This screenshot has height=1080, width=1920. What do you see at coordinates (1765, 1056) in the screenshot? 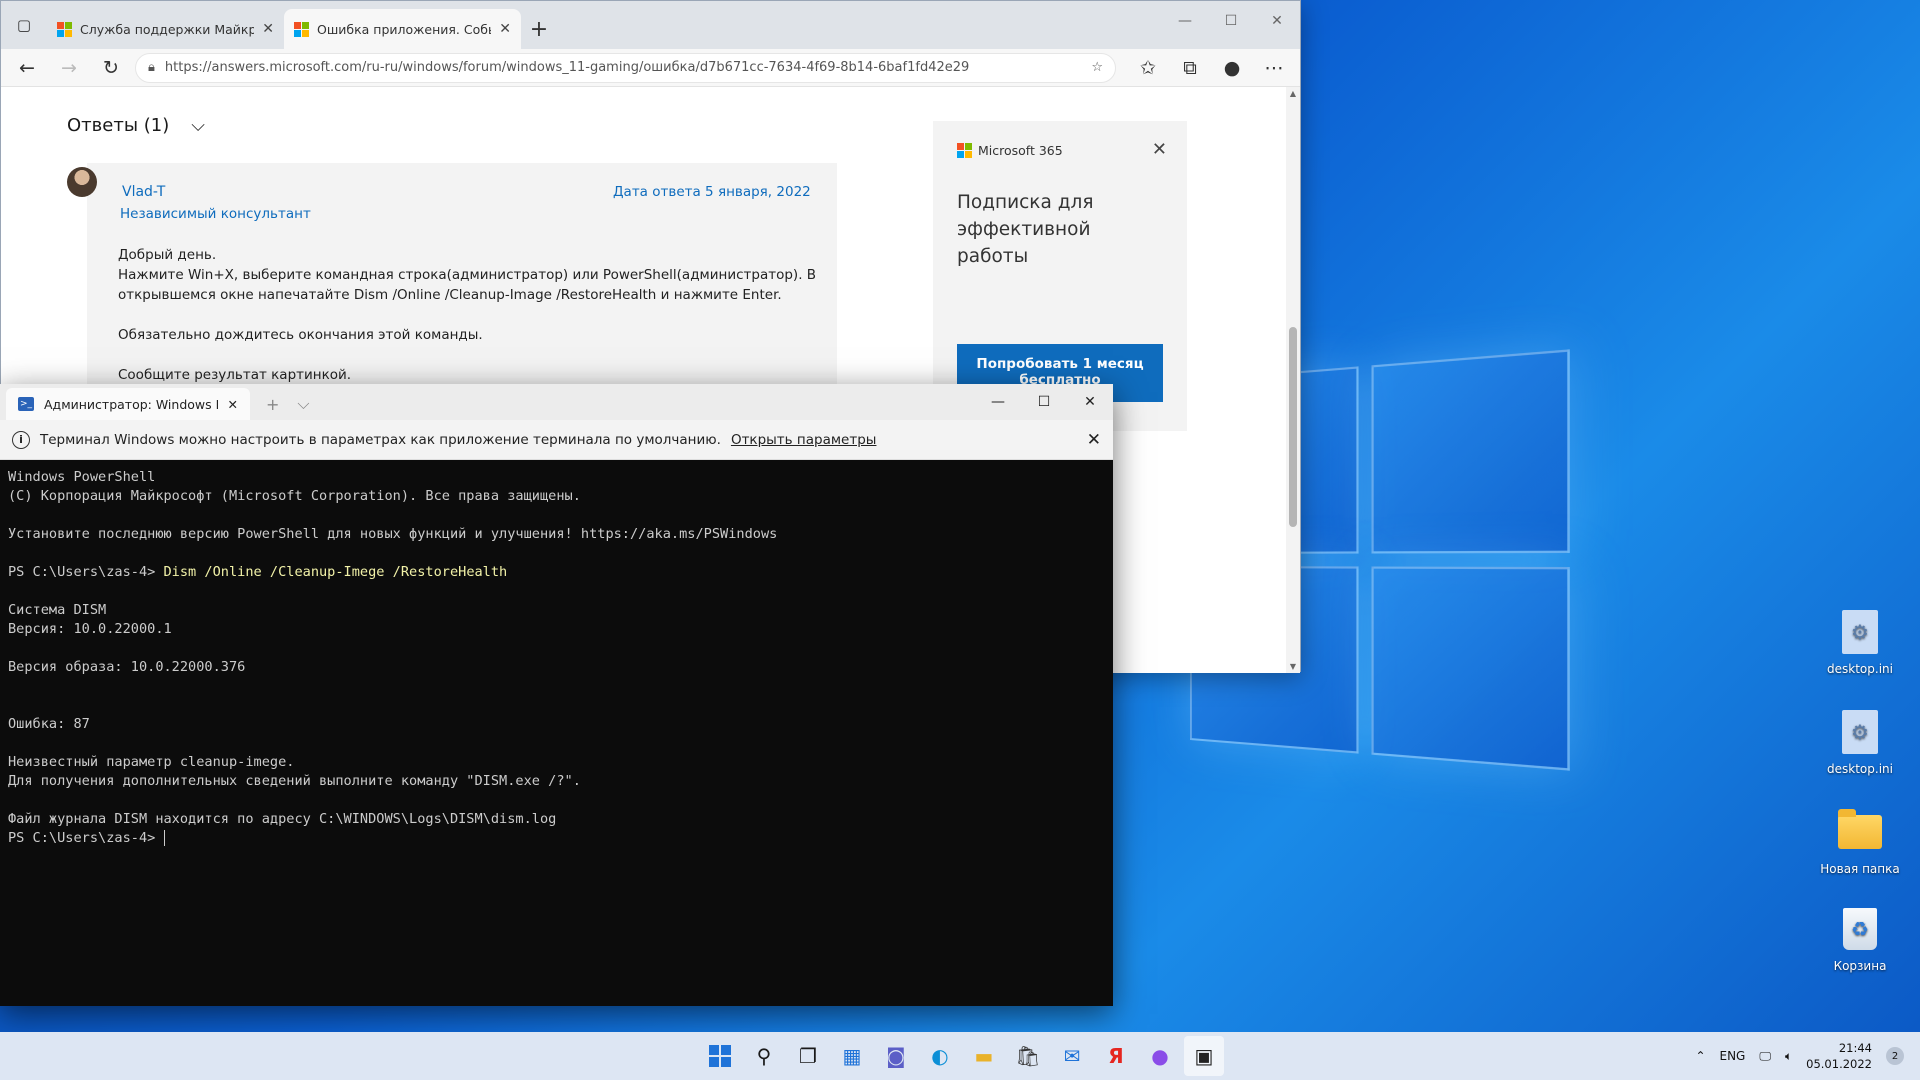
I see `network-icon: 🖵︎` at bounding box center [1765, 1056].